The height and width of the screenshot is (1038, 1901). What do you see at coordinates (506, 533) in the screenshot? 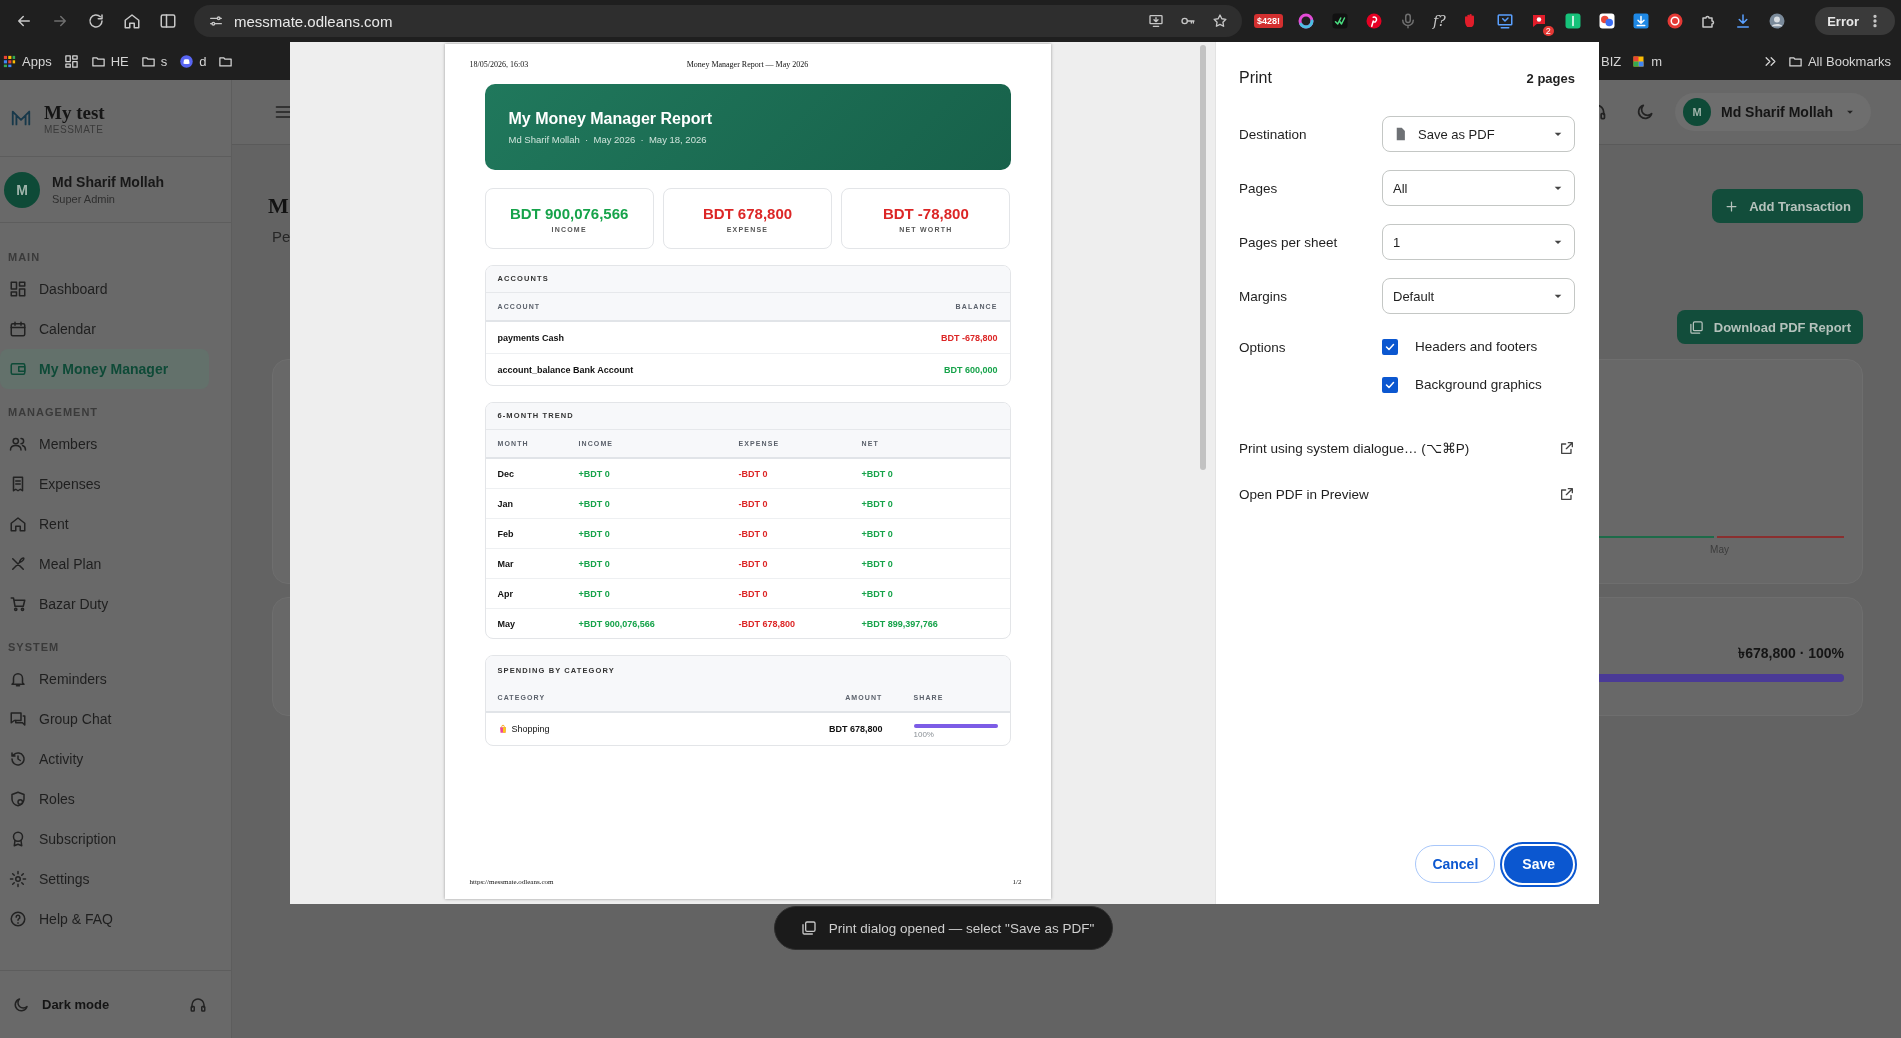
I see `table-cell-text: Feb` at bounding box center [506, 533].